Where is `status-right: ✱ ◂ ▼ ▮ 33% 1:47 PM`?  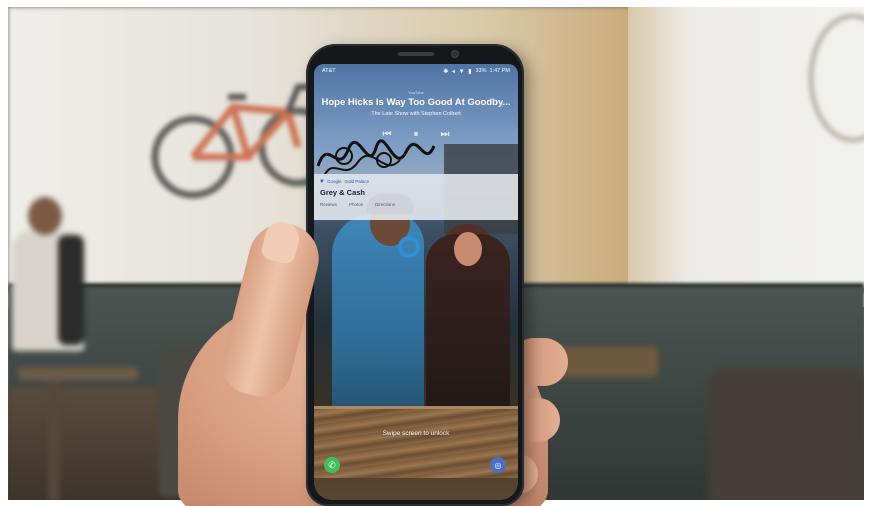 status-right: ✱ ◂ ▼ ▮ 33% 1:47 PM is located at coordinates (476, 71).